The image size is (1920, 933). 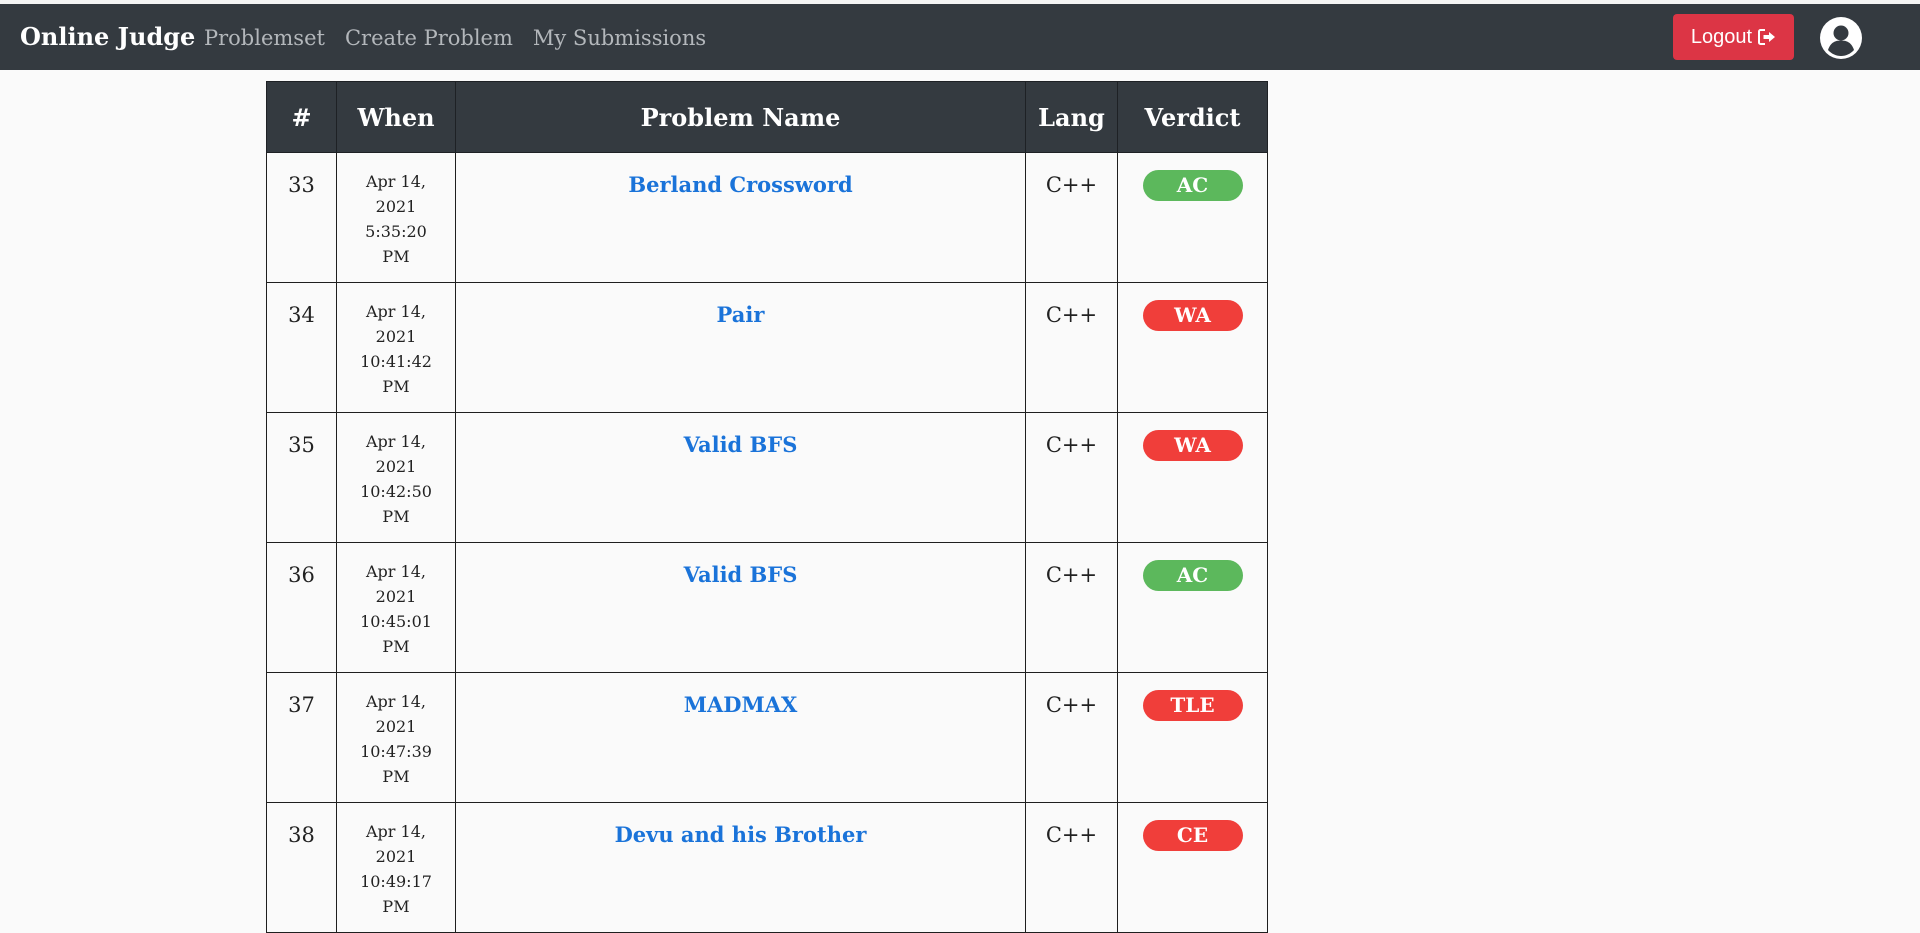 I want to click on problem-link: Berland Crossword, so click(x=740, y=184).